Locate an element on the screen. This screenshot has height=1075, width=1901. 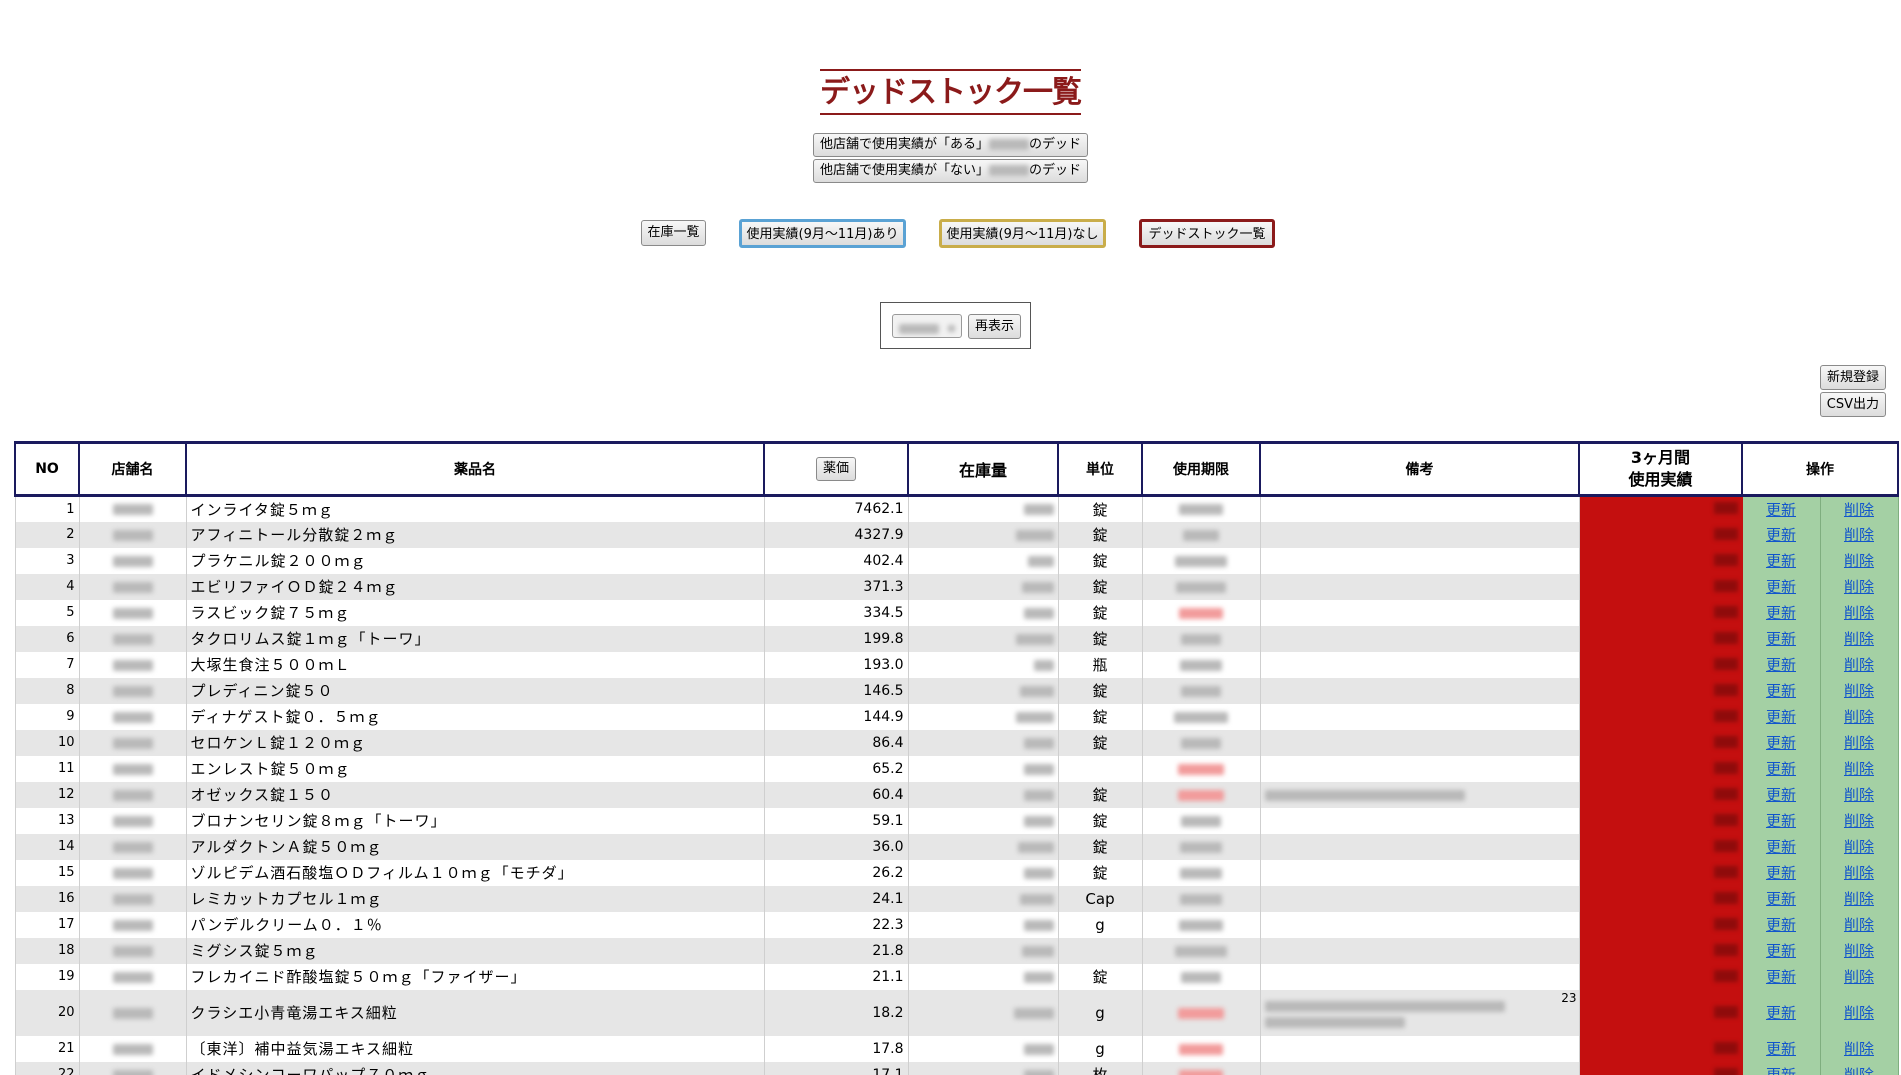
new-register-button: 新規登録 is located at coordinates (1852, 377).